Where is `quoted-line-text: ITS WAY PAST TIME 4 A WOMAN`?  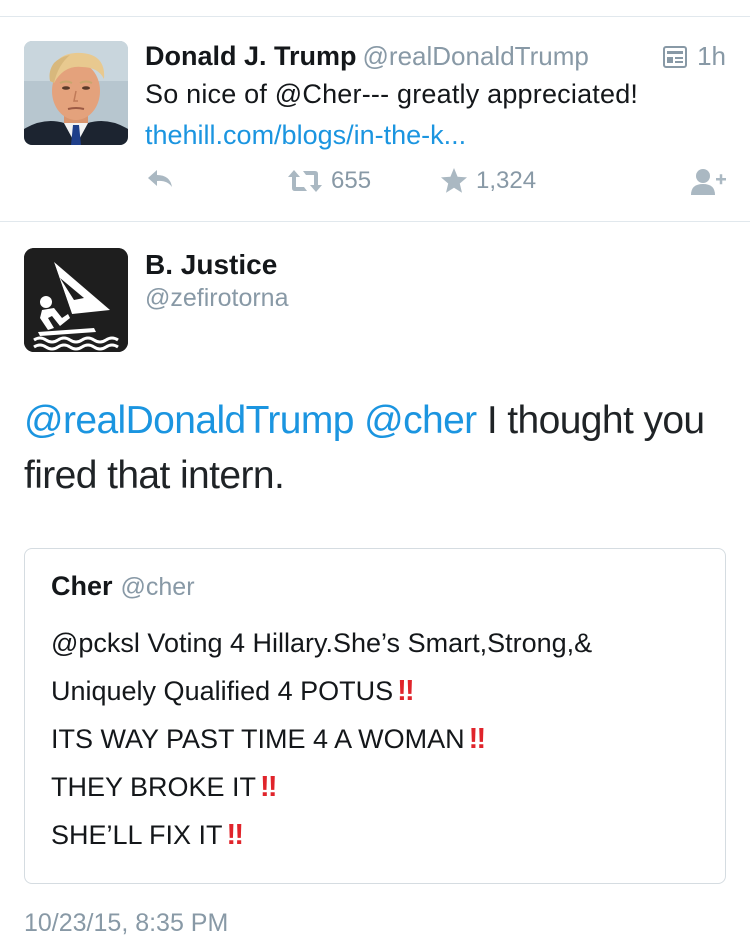 quoted-line-text: ITS WAY PAST TIME 4 A WOMAN is located at coordinates (258, 739).